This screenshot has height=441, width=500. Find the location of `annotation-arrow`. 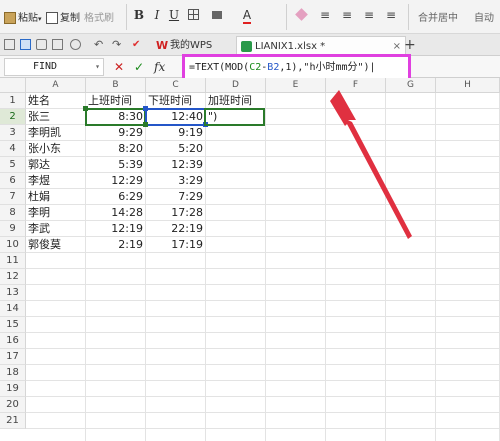

annotation-arrow is located at coordinates (371, 164).